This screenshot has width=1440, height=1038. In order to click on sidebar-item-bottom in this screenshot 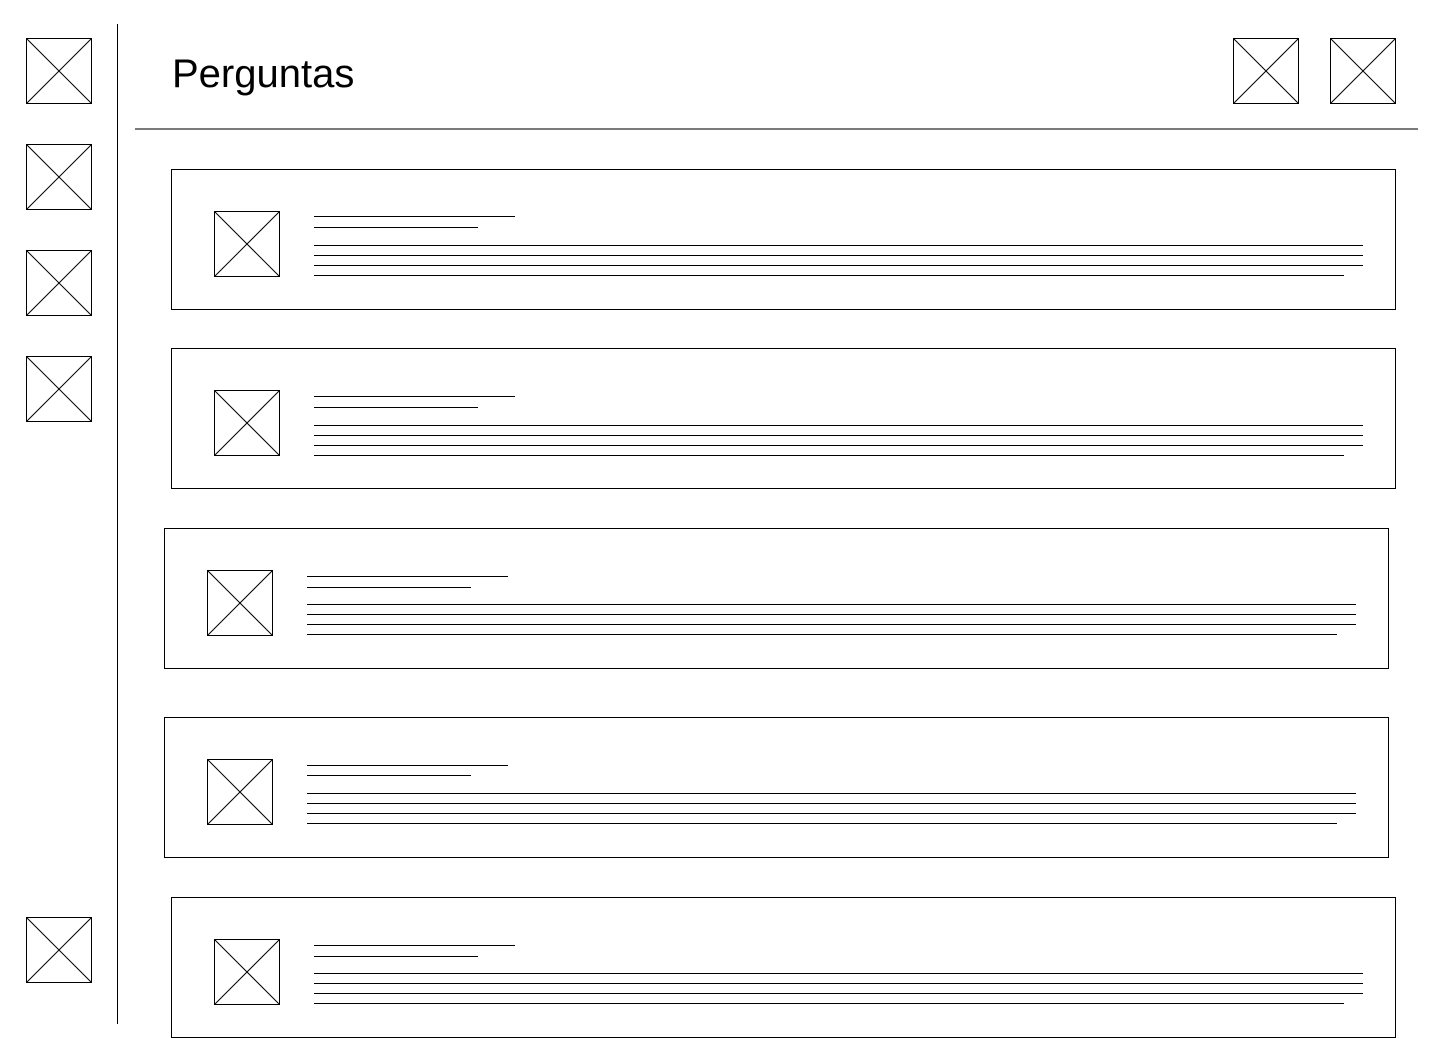, I will do `click(59, 950)`.